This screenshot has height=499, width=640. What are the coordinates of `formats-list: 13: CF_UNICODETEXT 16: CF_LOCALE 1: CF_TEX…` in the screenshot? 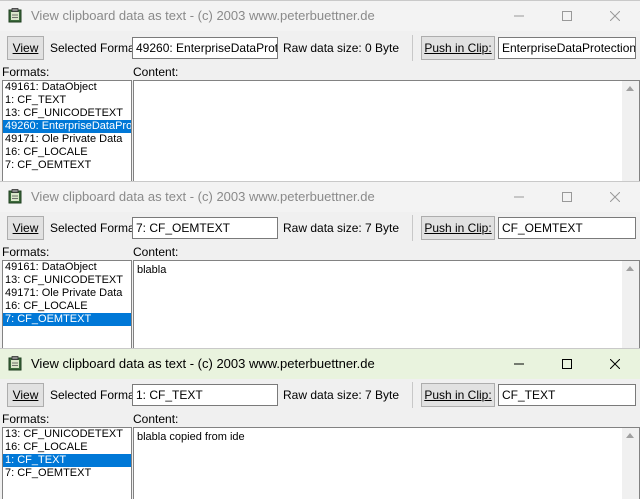 It's located at (67, 463).